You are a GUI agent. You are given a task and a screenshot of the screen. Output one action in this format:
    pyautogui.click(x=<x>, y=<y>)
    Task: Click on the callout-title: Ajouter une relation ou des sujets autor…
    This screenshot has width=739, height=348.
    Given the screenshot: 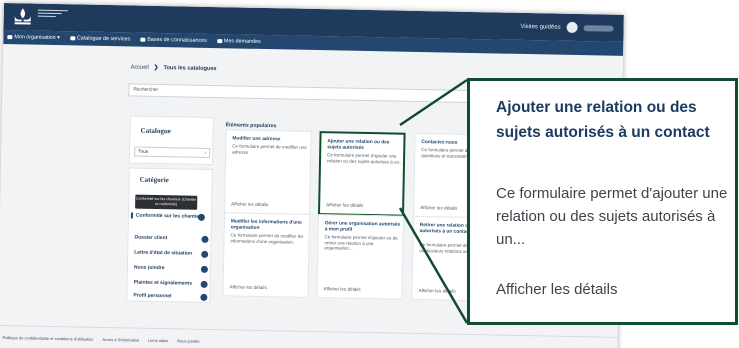 What is the action you would take?
    pyautogui.click(x=603, y=120)
    